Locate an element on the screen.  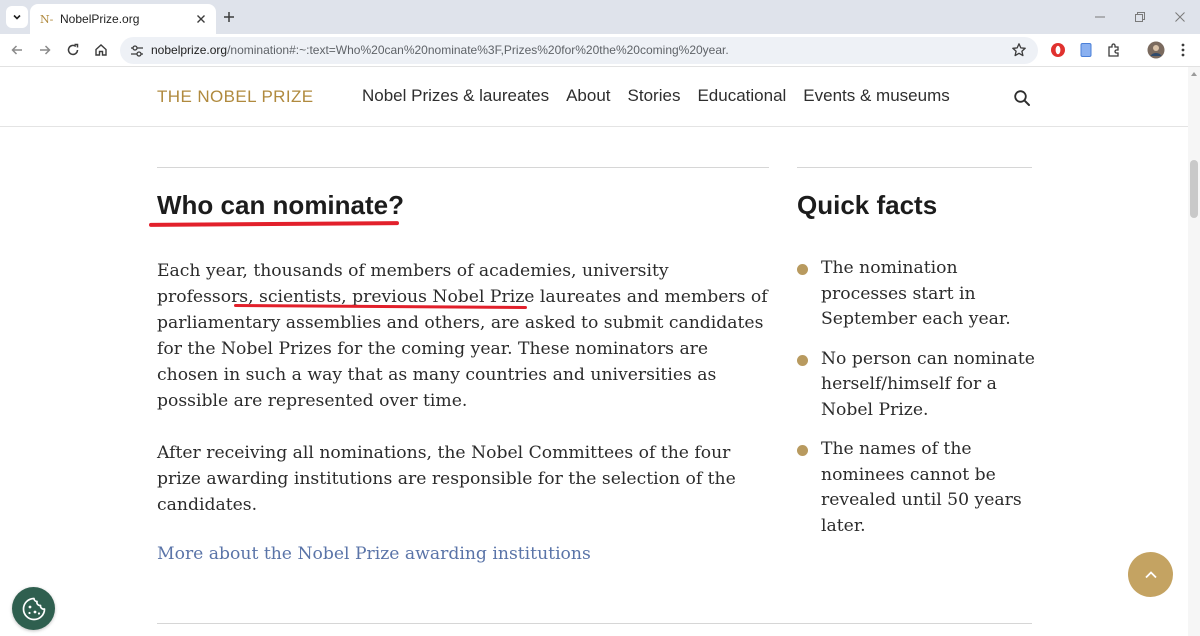
plus-icon is located at coordinates (229, 17).